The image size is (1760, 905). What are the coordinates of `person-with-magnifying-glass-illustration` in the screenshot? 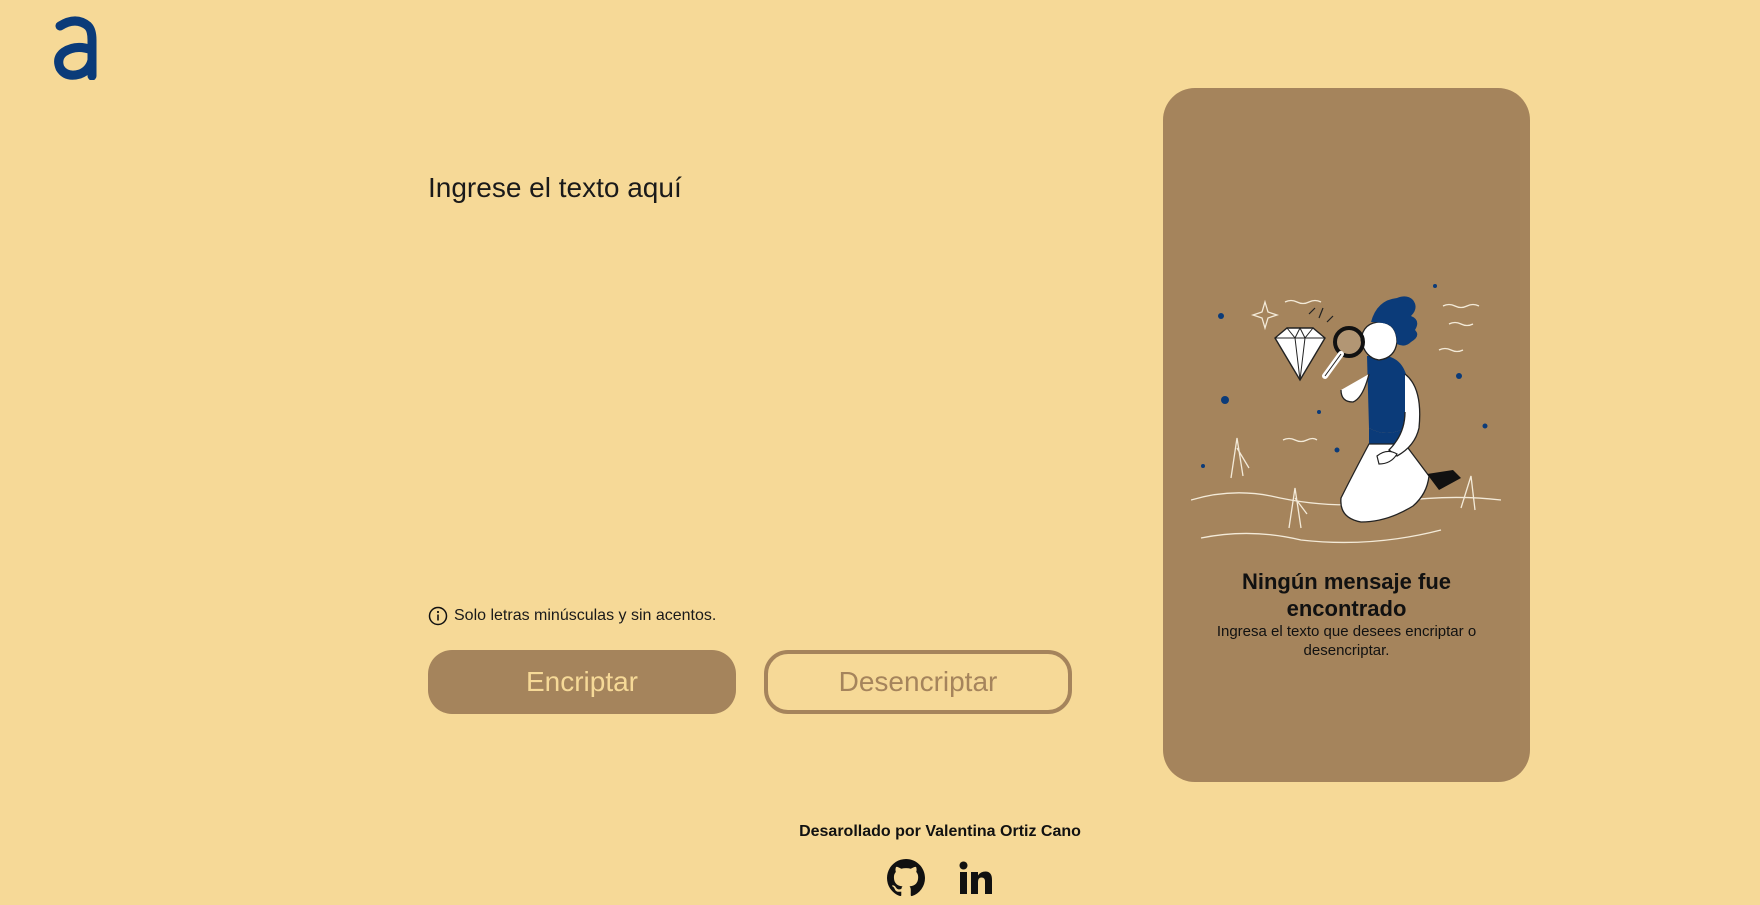 It's located at (1346, 414).